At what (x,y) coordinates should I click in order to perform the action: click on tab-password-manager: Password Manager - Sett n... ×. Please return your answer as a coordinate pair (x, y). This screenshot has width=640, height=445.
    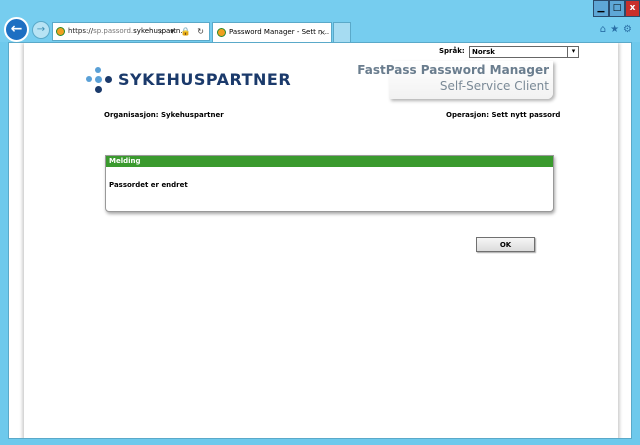
    Looking at the image, I should click on (272, 32).